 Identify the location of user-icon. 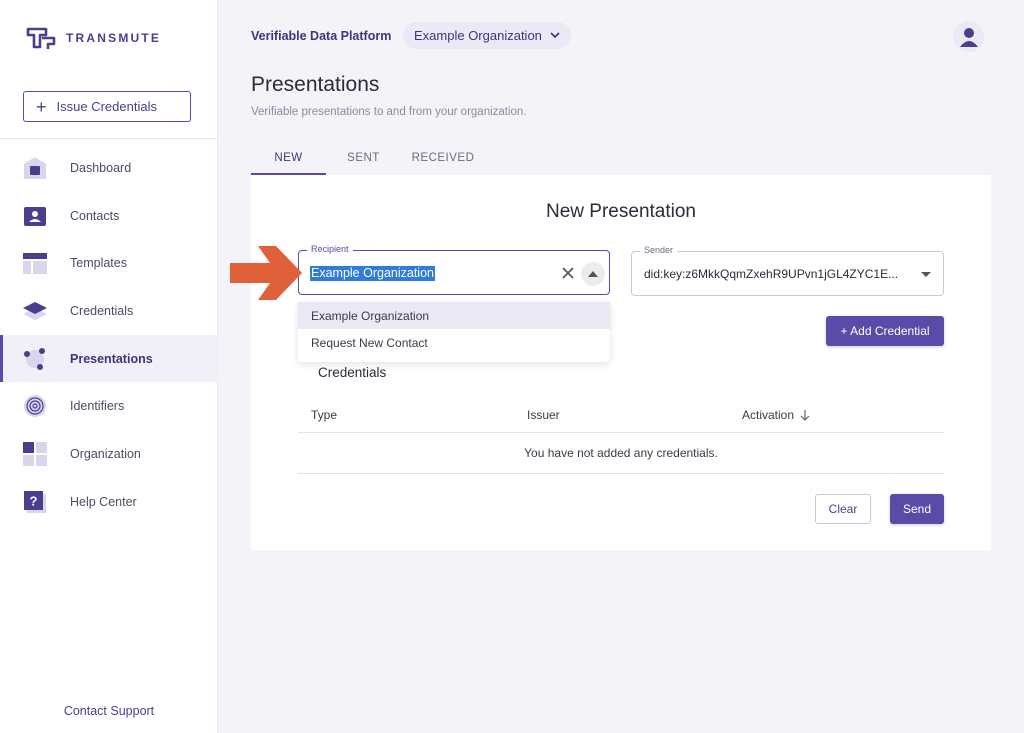
(968, 37).